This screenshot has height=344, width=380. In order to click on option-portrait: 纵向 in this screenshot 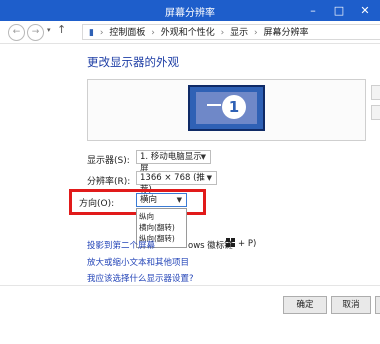, I will do `click(146, 216)`.